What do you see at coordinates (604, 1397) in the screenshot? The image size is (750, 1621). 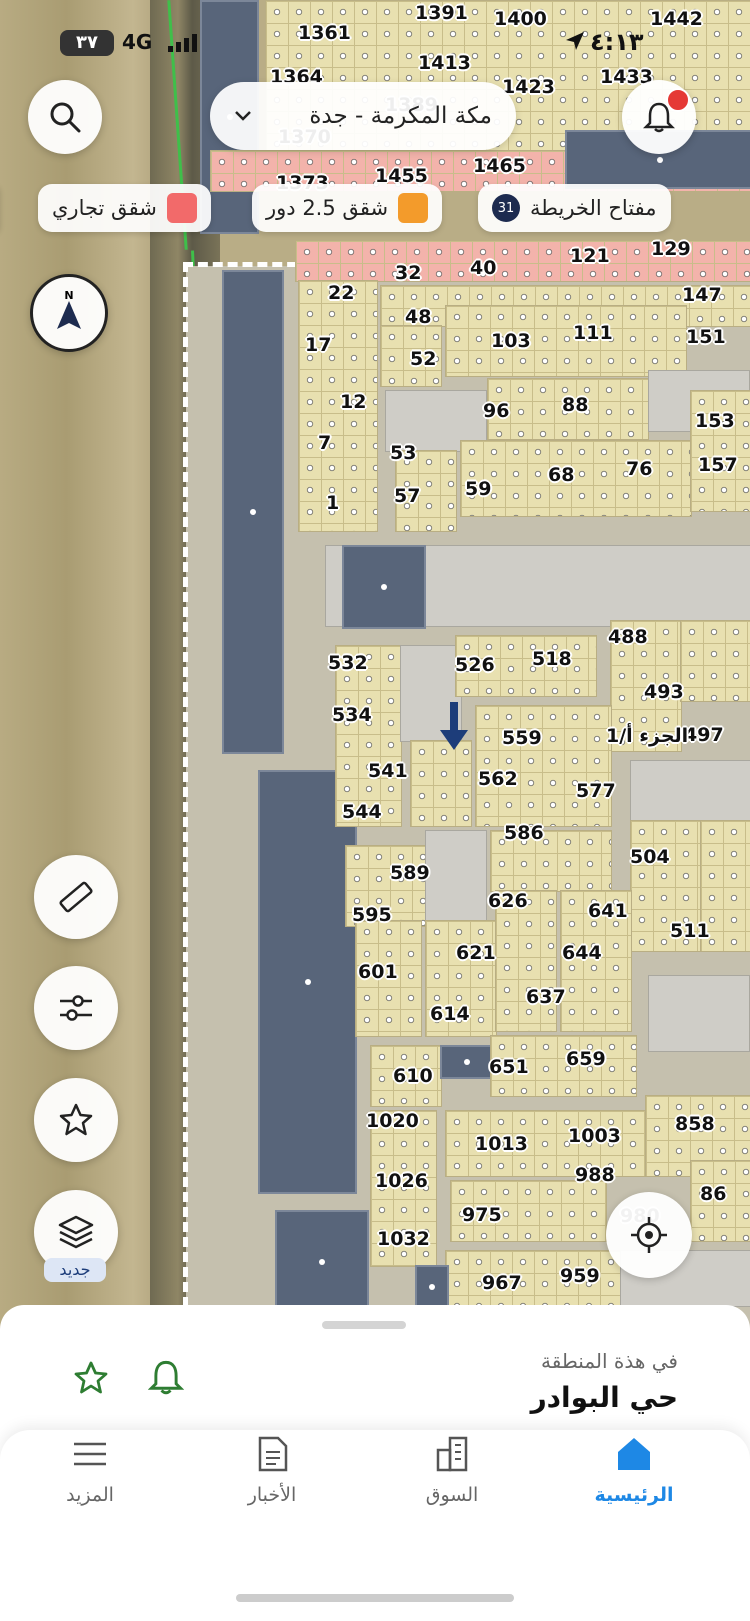 I see `district-title: حي البوادر` at bounding box center [604, 1397].